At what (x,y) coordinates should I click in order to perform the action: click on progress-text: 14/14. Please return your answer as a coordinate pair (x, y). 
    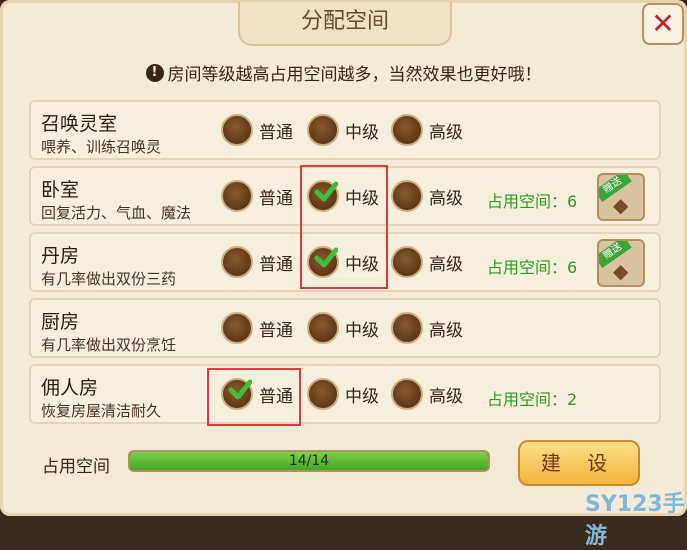
    Looking at the image, I should click on (309, 461).